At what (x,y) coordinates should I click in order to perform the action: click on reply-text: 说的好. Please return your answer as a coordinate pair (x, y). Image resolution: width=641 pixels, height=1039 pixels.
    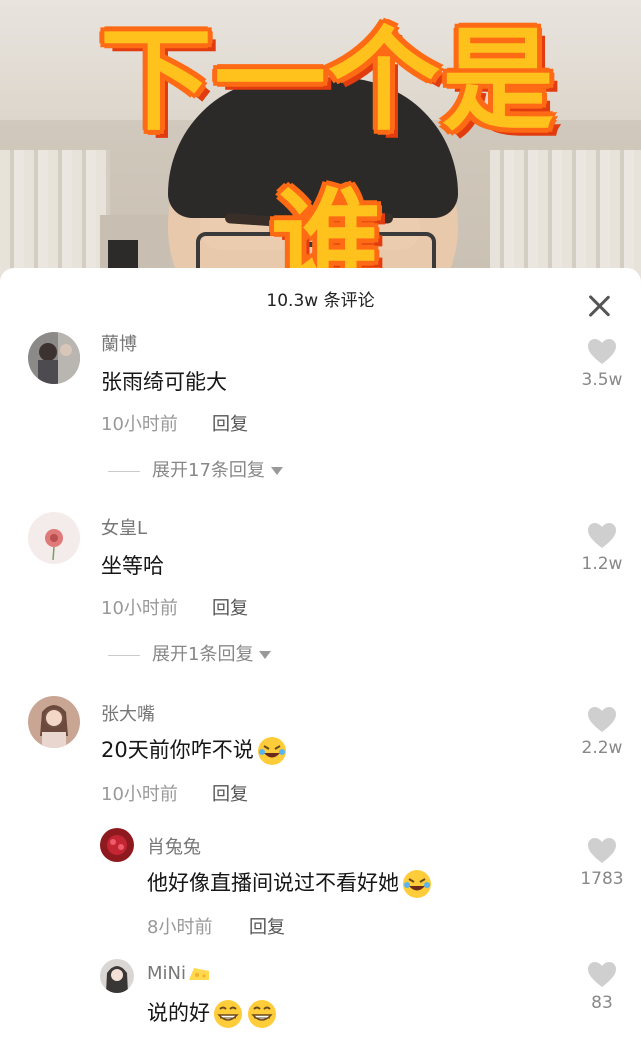
    Looking at the image, I should click on (212, 1013).